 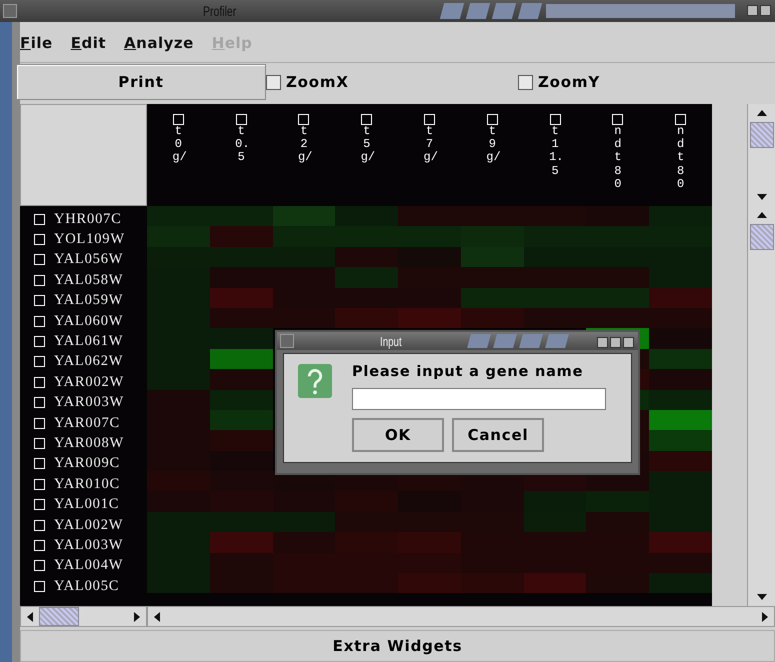 What do you see at coordinates (87, 586) in the screenshot?
I see `gene-name: YAL005C` at bounding box center [87, 586].